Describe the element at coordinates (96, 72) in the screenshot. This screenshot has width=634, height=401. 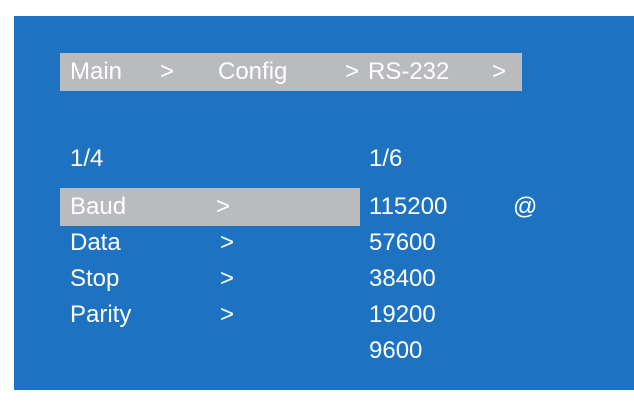
I see `breadcrumb-item-main: Main` at that location.